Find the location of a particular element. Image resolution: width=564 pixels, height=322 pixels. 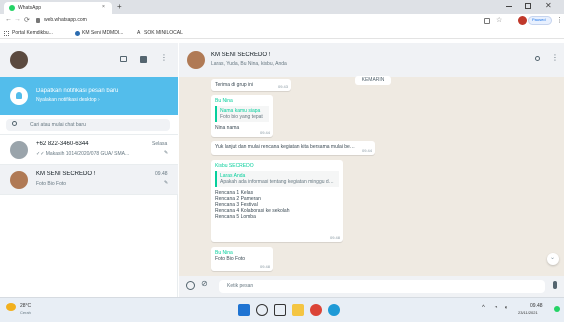

minimize-icon is located at coordinates (509, 6).